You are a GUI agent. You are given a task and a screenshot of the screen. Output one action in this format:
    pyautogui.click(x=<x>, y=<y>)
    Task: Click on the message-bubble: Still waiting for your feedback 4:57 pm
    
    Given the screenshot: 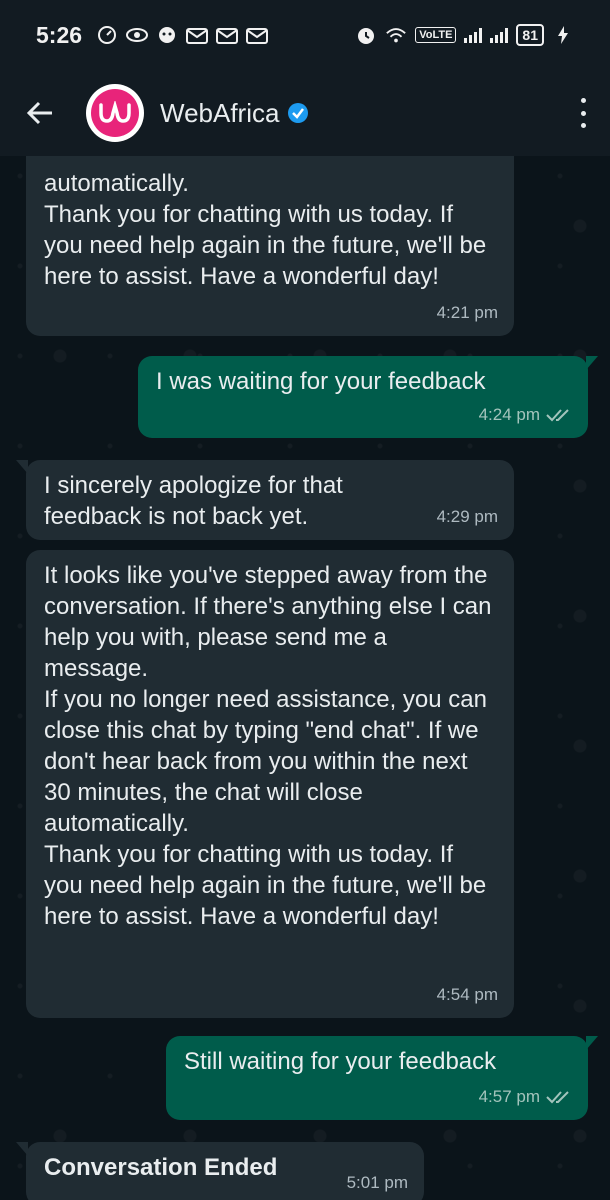 What is the action you would take?
    pyautogui.click(x=382, y=1078)
    